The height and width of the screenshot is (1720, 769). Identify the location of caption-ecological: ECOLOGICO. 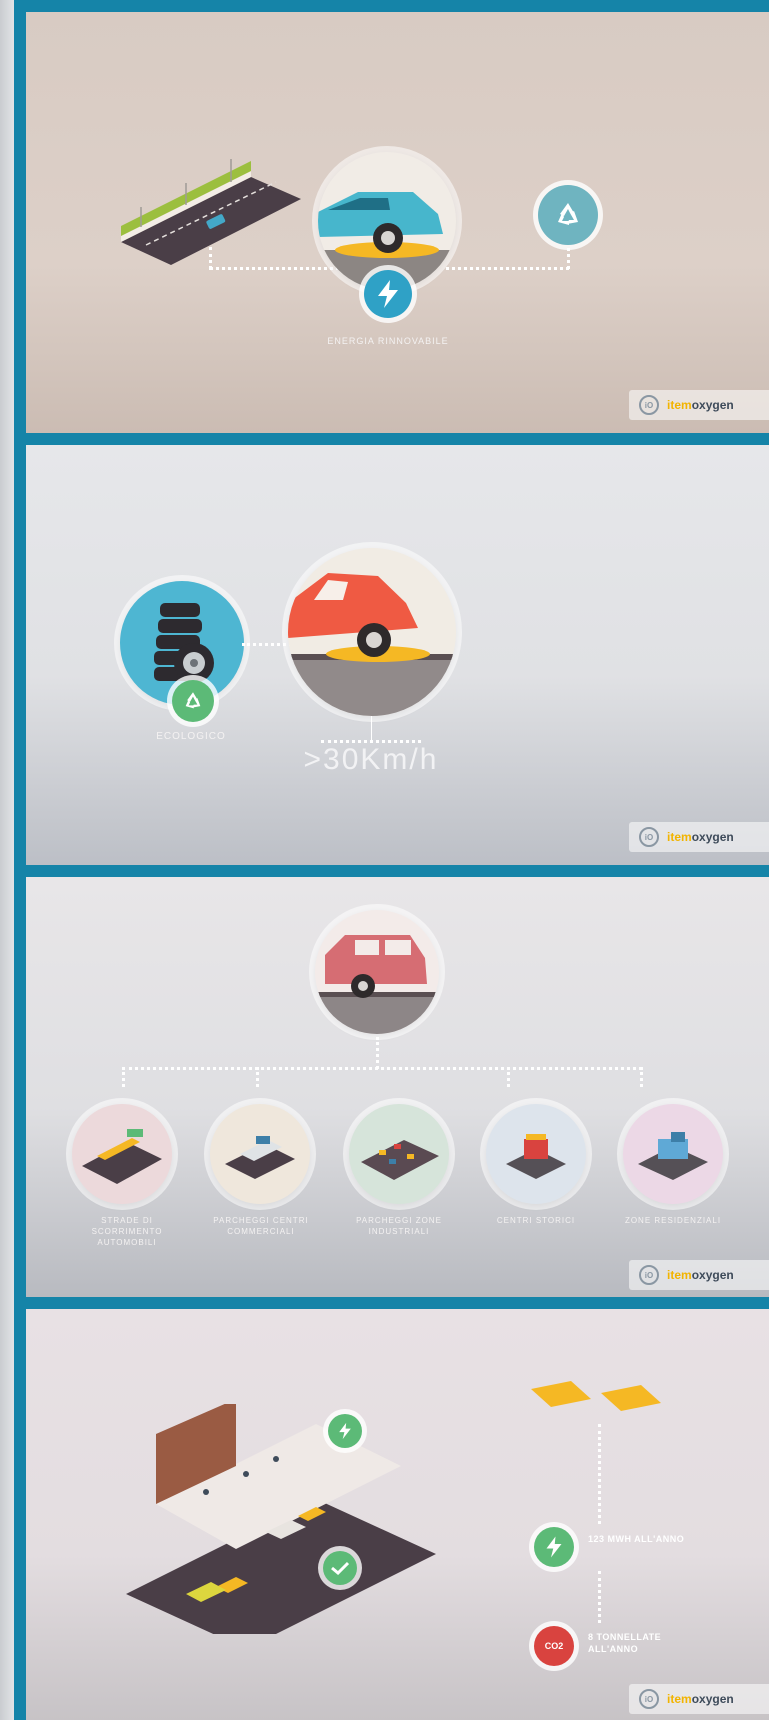
(191, 736).